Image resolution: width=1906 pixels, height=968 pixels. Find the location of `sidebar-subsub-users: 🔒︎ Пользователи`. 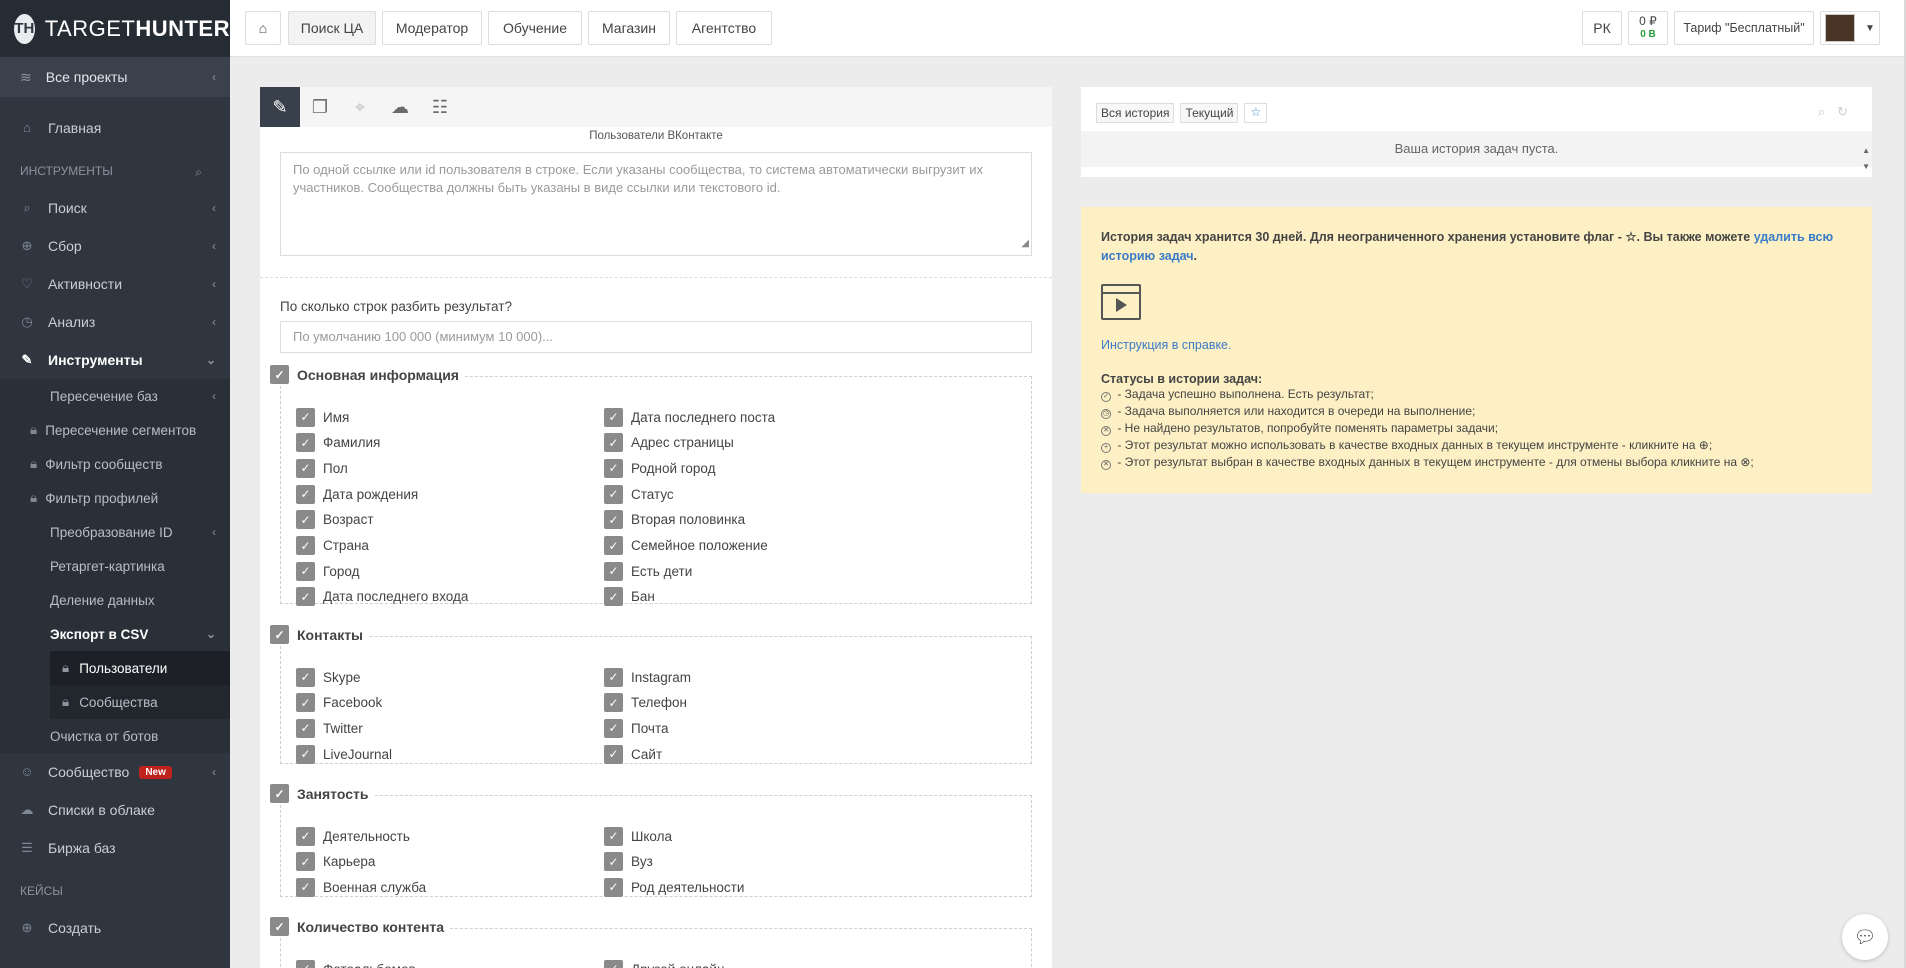

sidebar-subsub-users: 🔒︎ Пользователи is located at coordinates (140, 668).